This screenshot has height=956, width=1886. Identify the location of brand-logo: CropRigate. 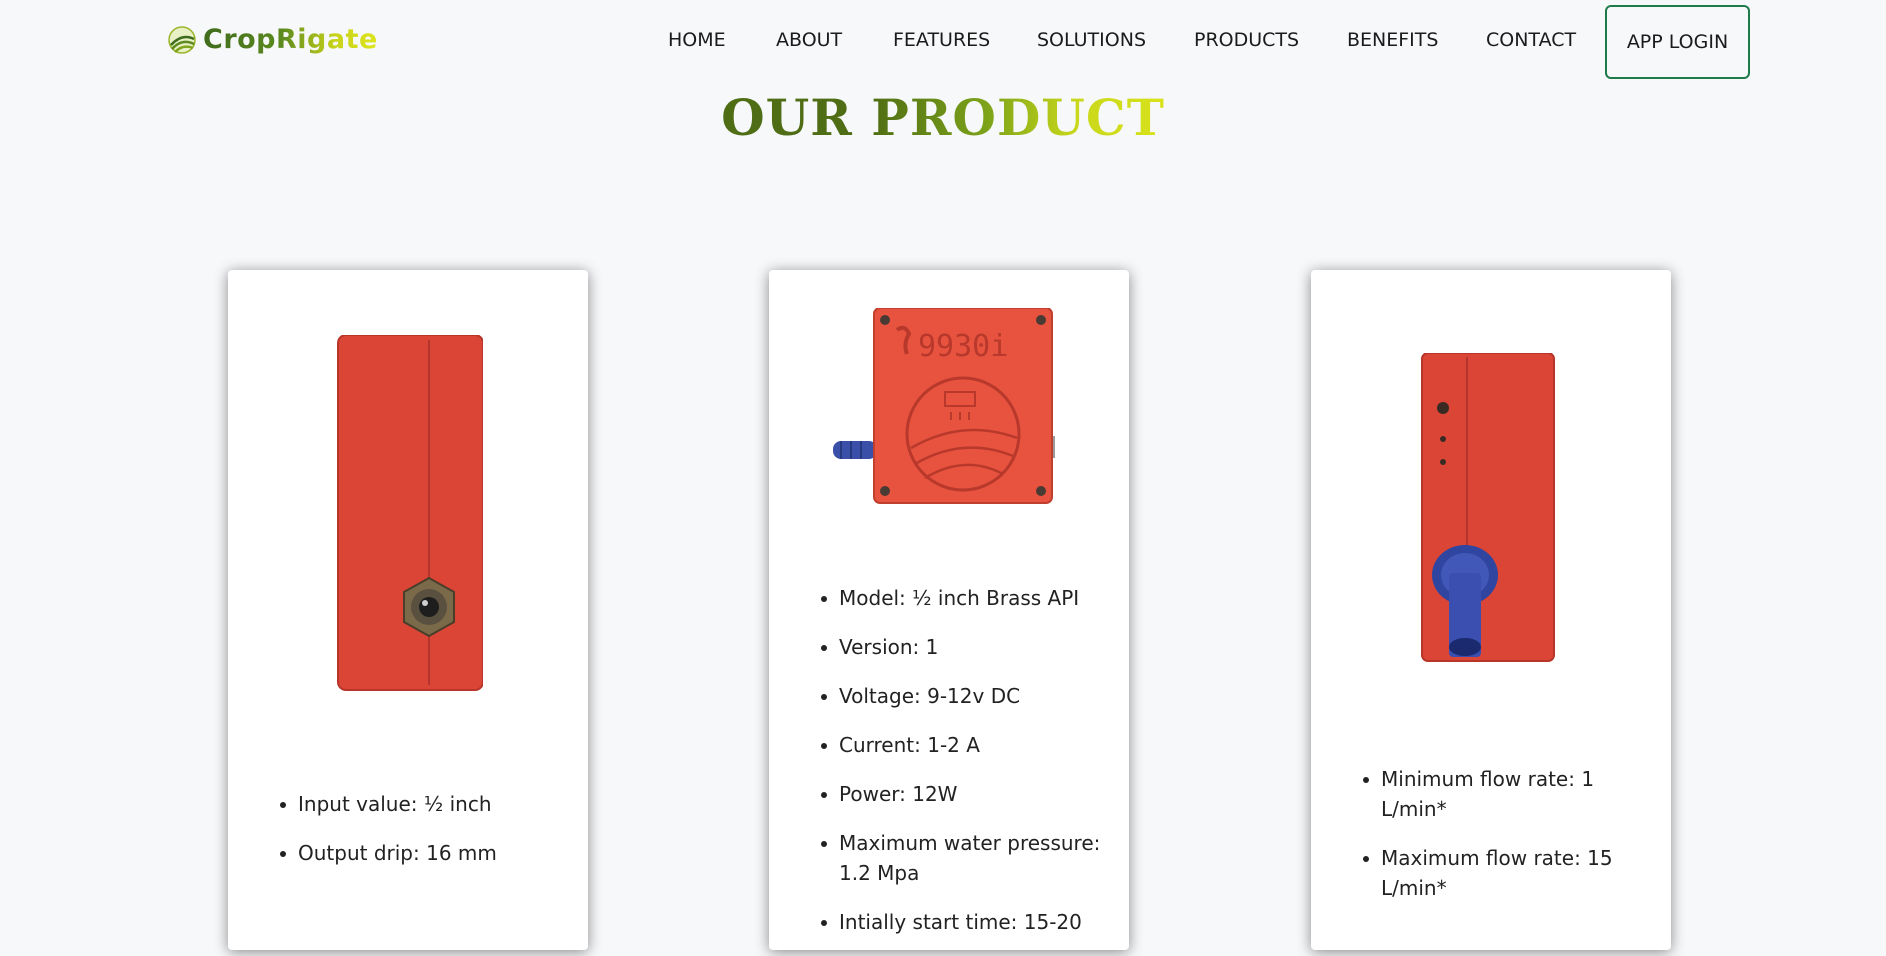
(272, 39).